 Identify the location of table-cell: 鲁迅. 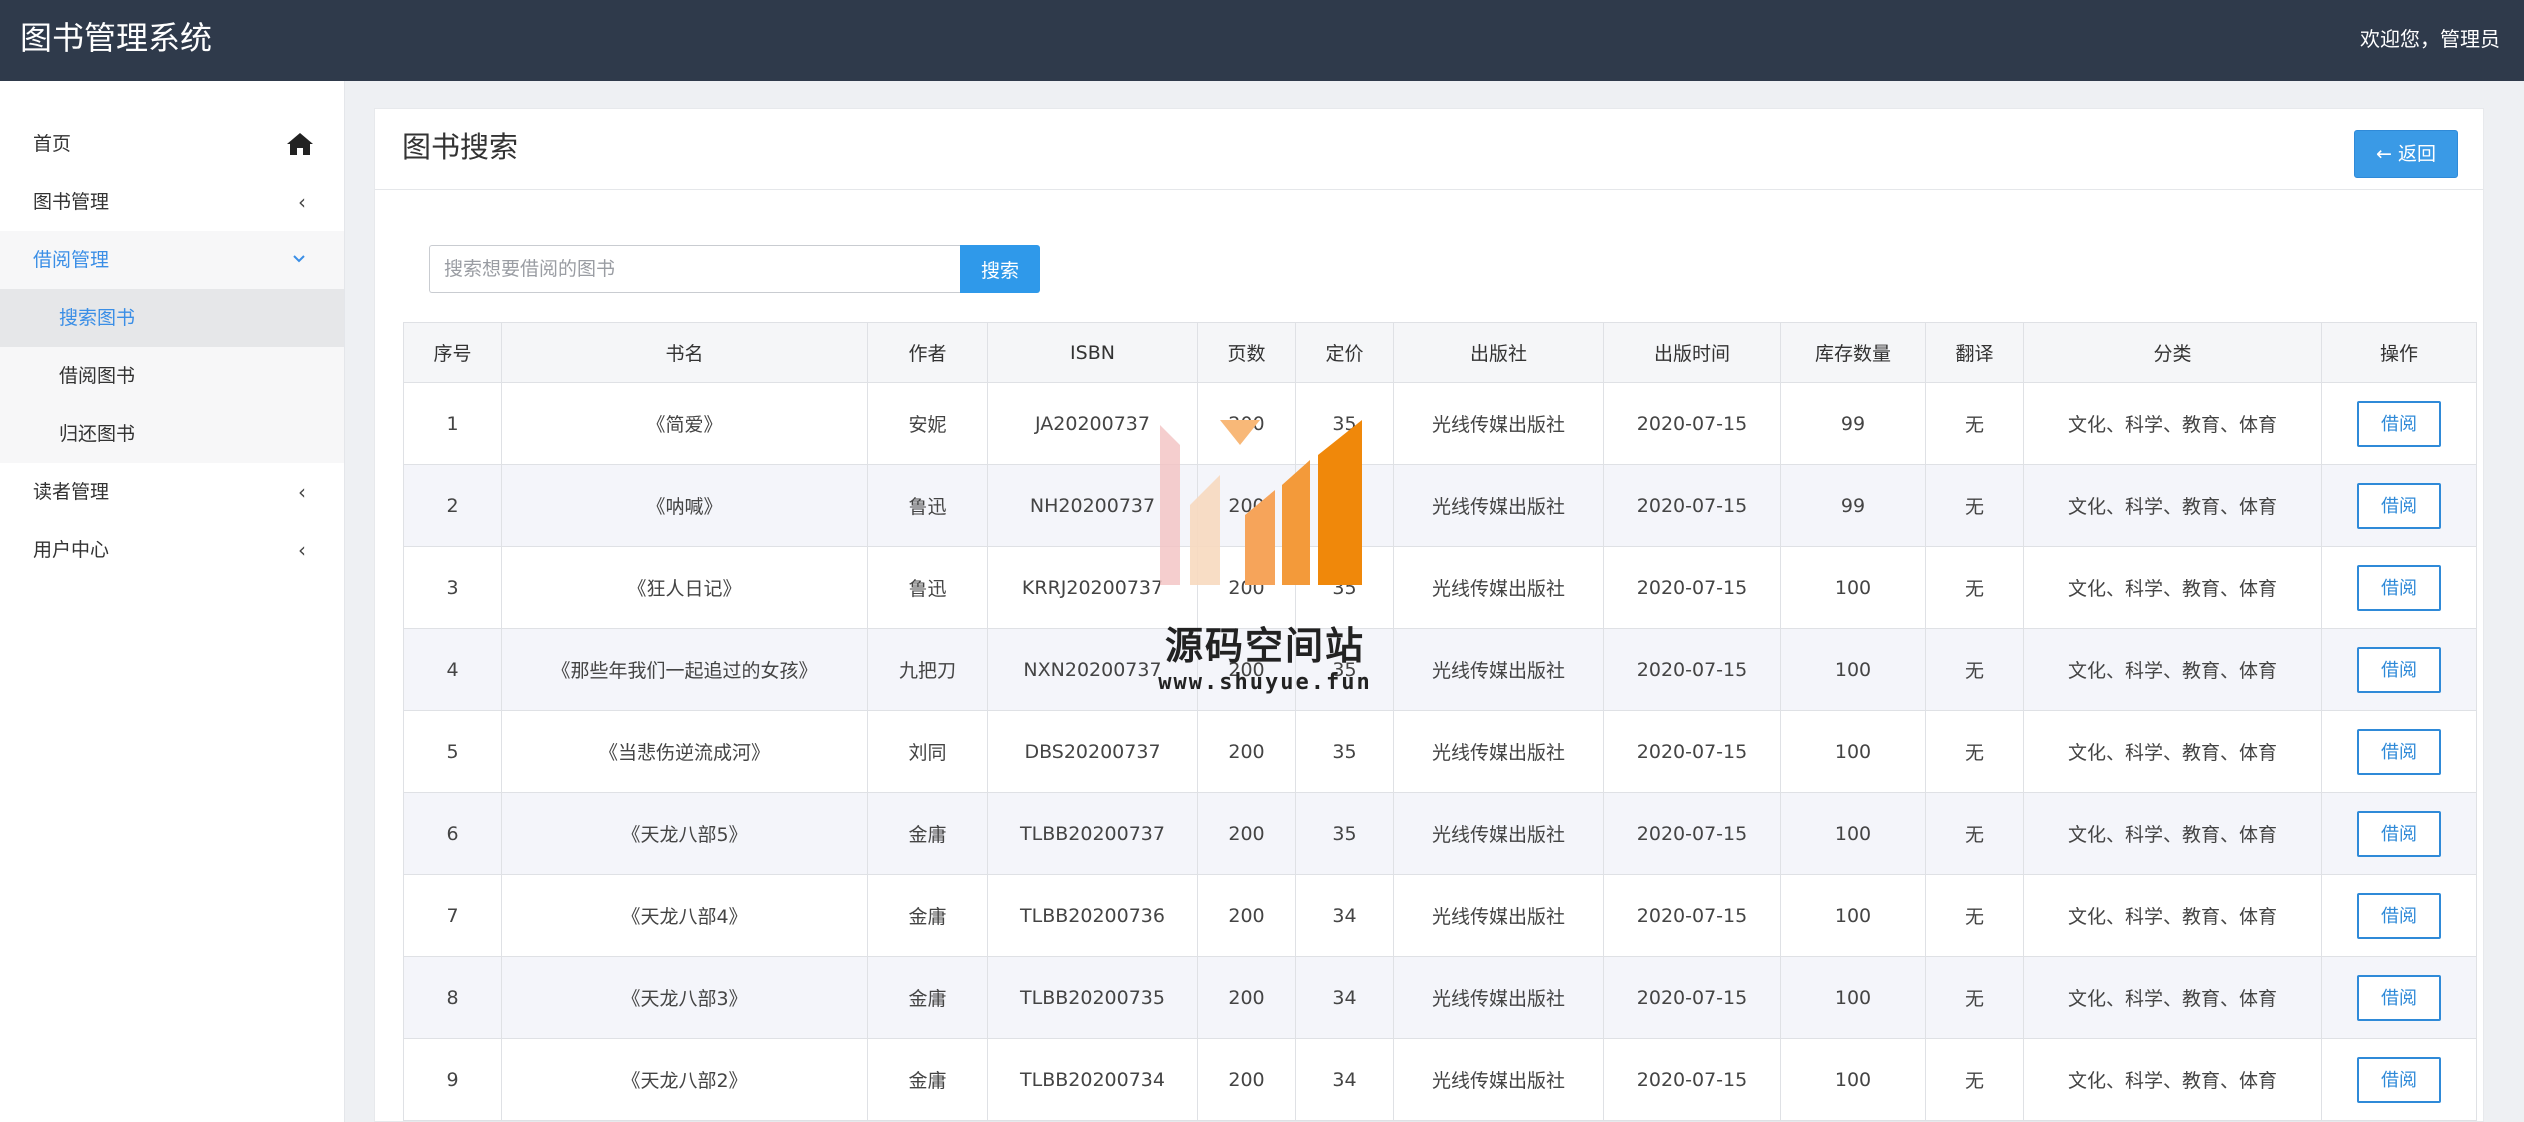
(927, 505).